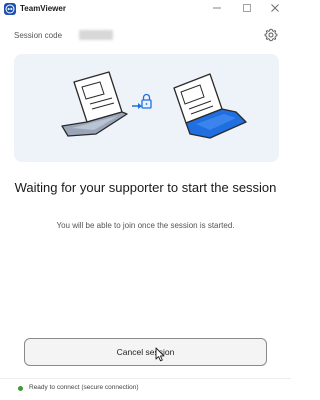 This screenshot has width=320, height=400. What do you see at coordinates (145, 352) in the screenshot?
I see `cancel-session-button: Cancel session` at bounding box center [145, 352].